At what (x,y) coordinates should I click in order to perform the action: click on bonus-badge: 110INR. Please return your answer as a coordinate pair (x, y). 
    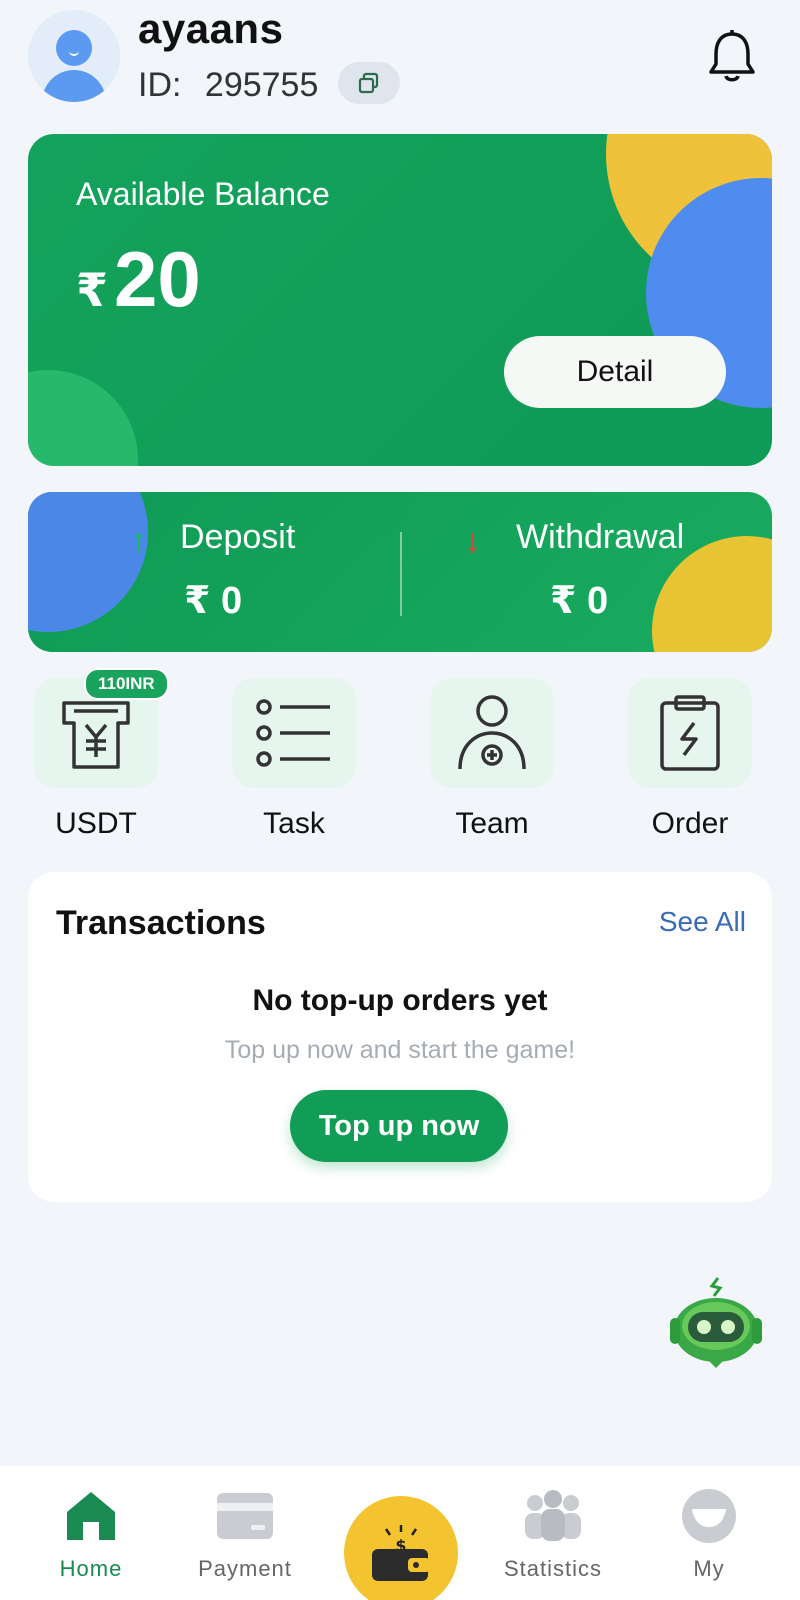
    Looking at the image, I should click on (126, 684).